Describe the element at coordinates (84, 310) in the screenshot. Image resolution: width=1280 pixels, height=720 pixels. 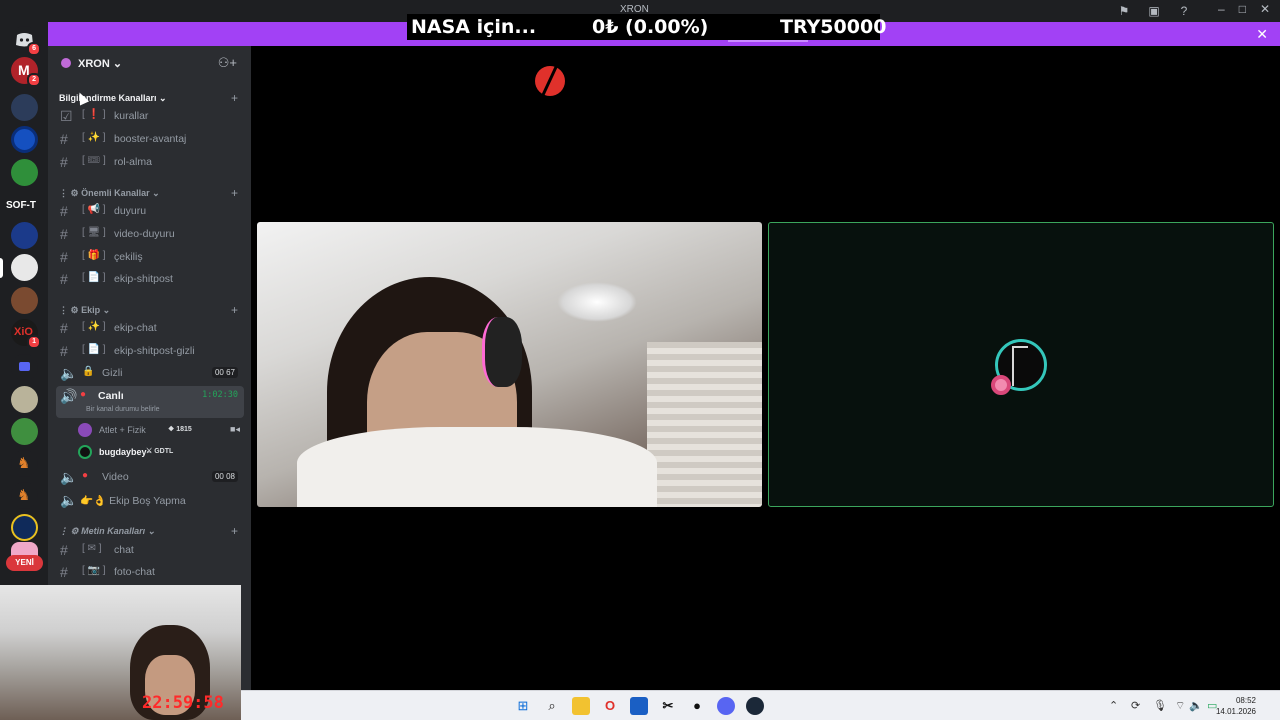
I see `category-ekip: ⋮ ⚙ Ekip ⌄` at that location.